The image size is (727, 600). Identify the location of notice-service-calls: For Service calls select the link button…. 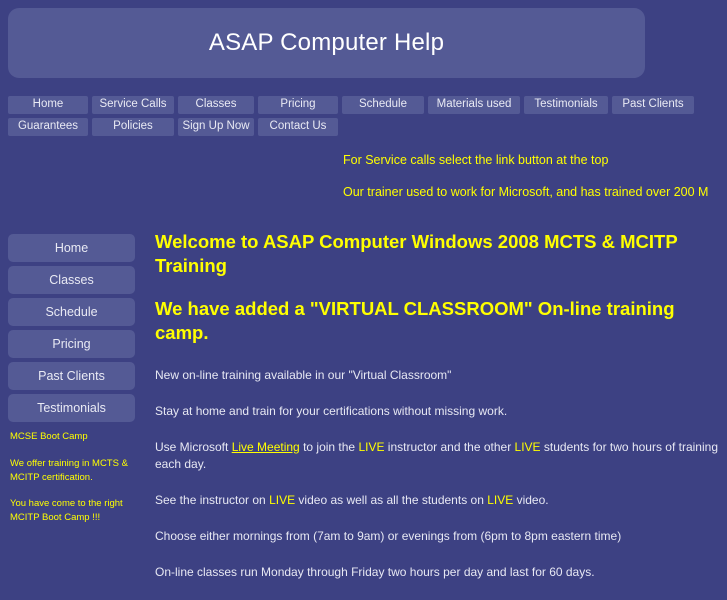
(476, 160).